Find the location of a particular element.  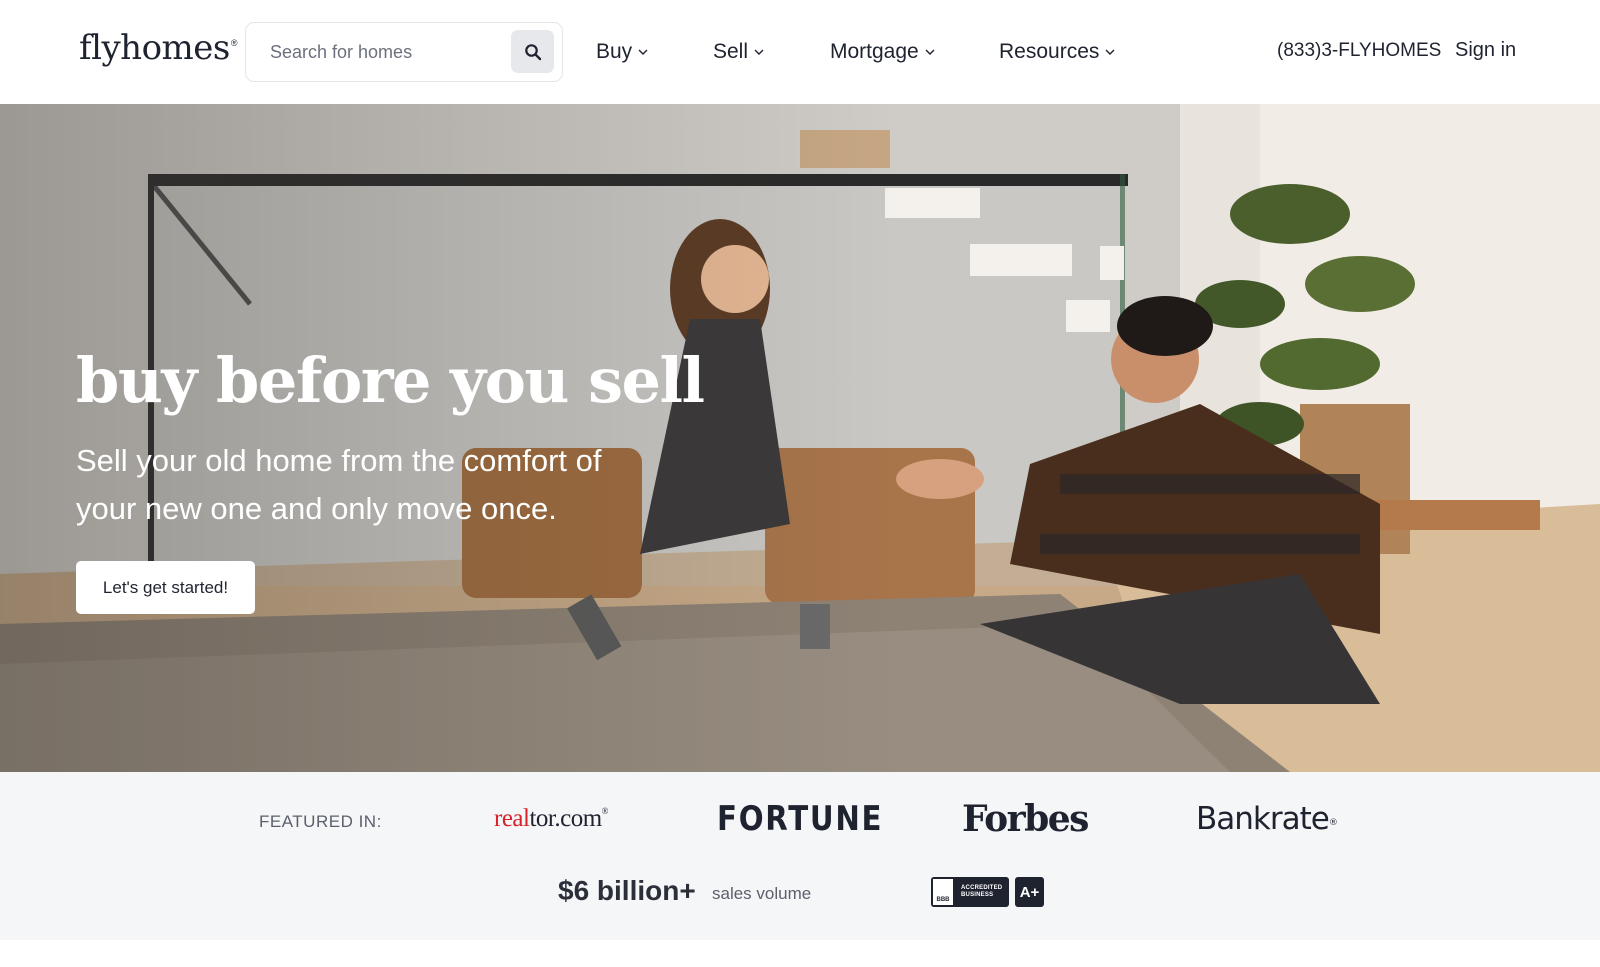

bankrate-logo: Bankrate ® is located at coordinates (1267, 819).